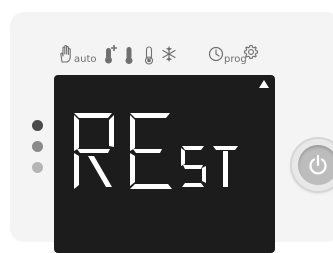 The width and height of the screenshot is (333, 253). I want to click on thermometer-plus-icon, so click(111, 54).